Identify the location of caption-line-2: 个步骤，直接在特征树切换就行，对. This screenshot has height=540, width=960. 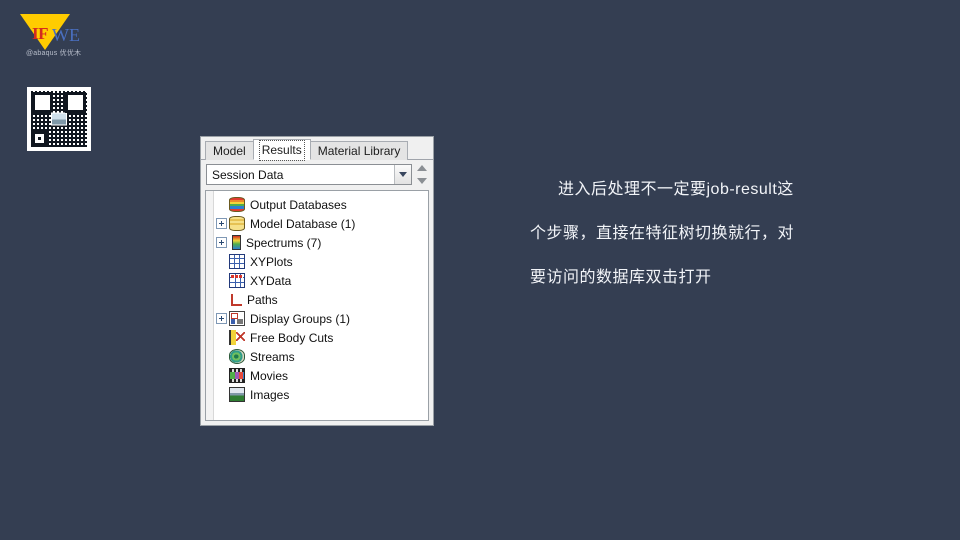
(662, 233).